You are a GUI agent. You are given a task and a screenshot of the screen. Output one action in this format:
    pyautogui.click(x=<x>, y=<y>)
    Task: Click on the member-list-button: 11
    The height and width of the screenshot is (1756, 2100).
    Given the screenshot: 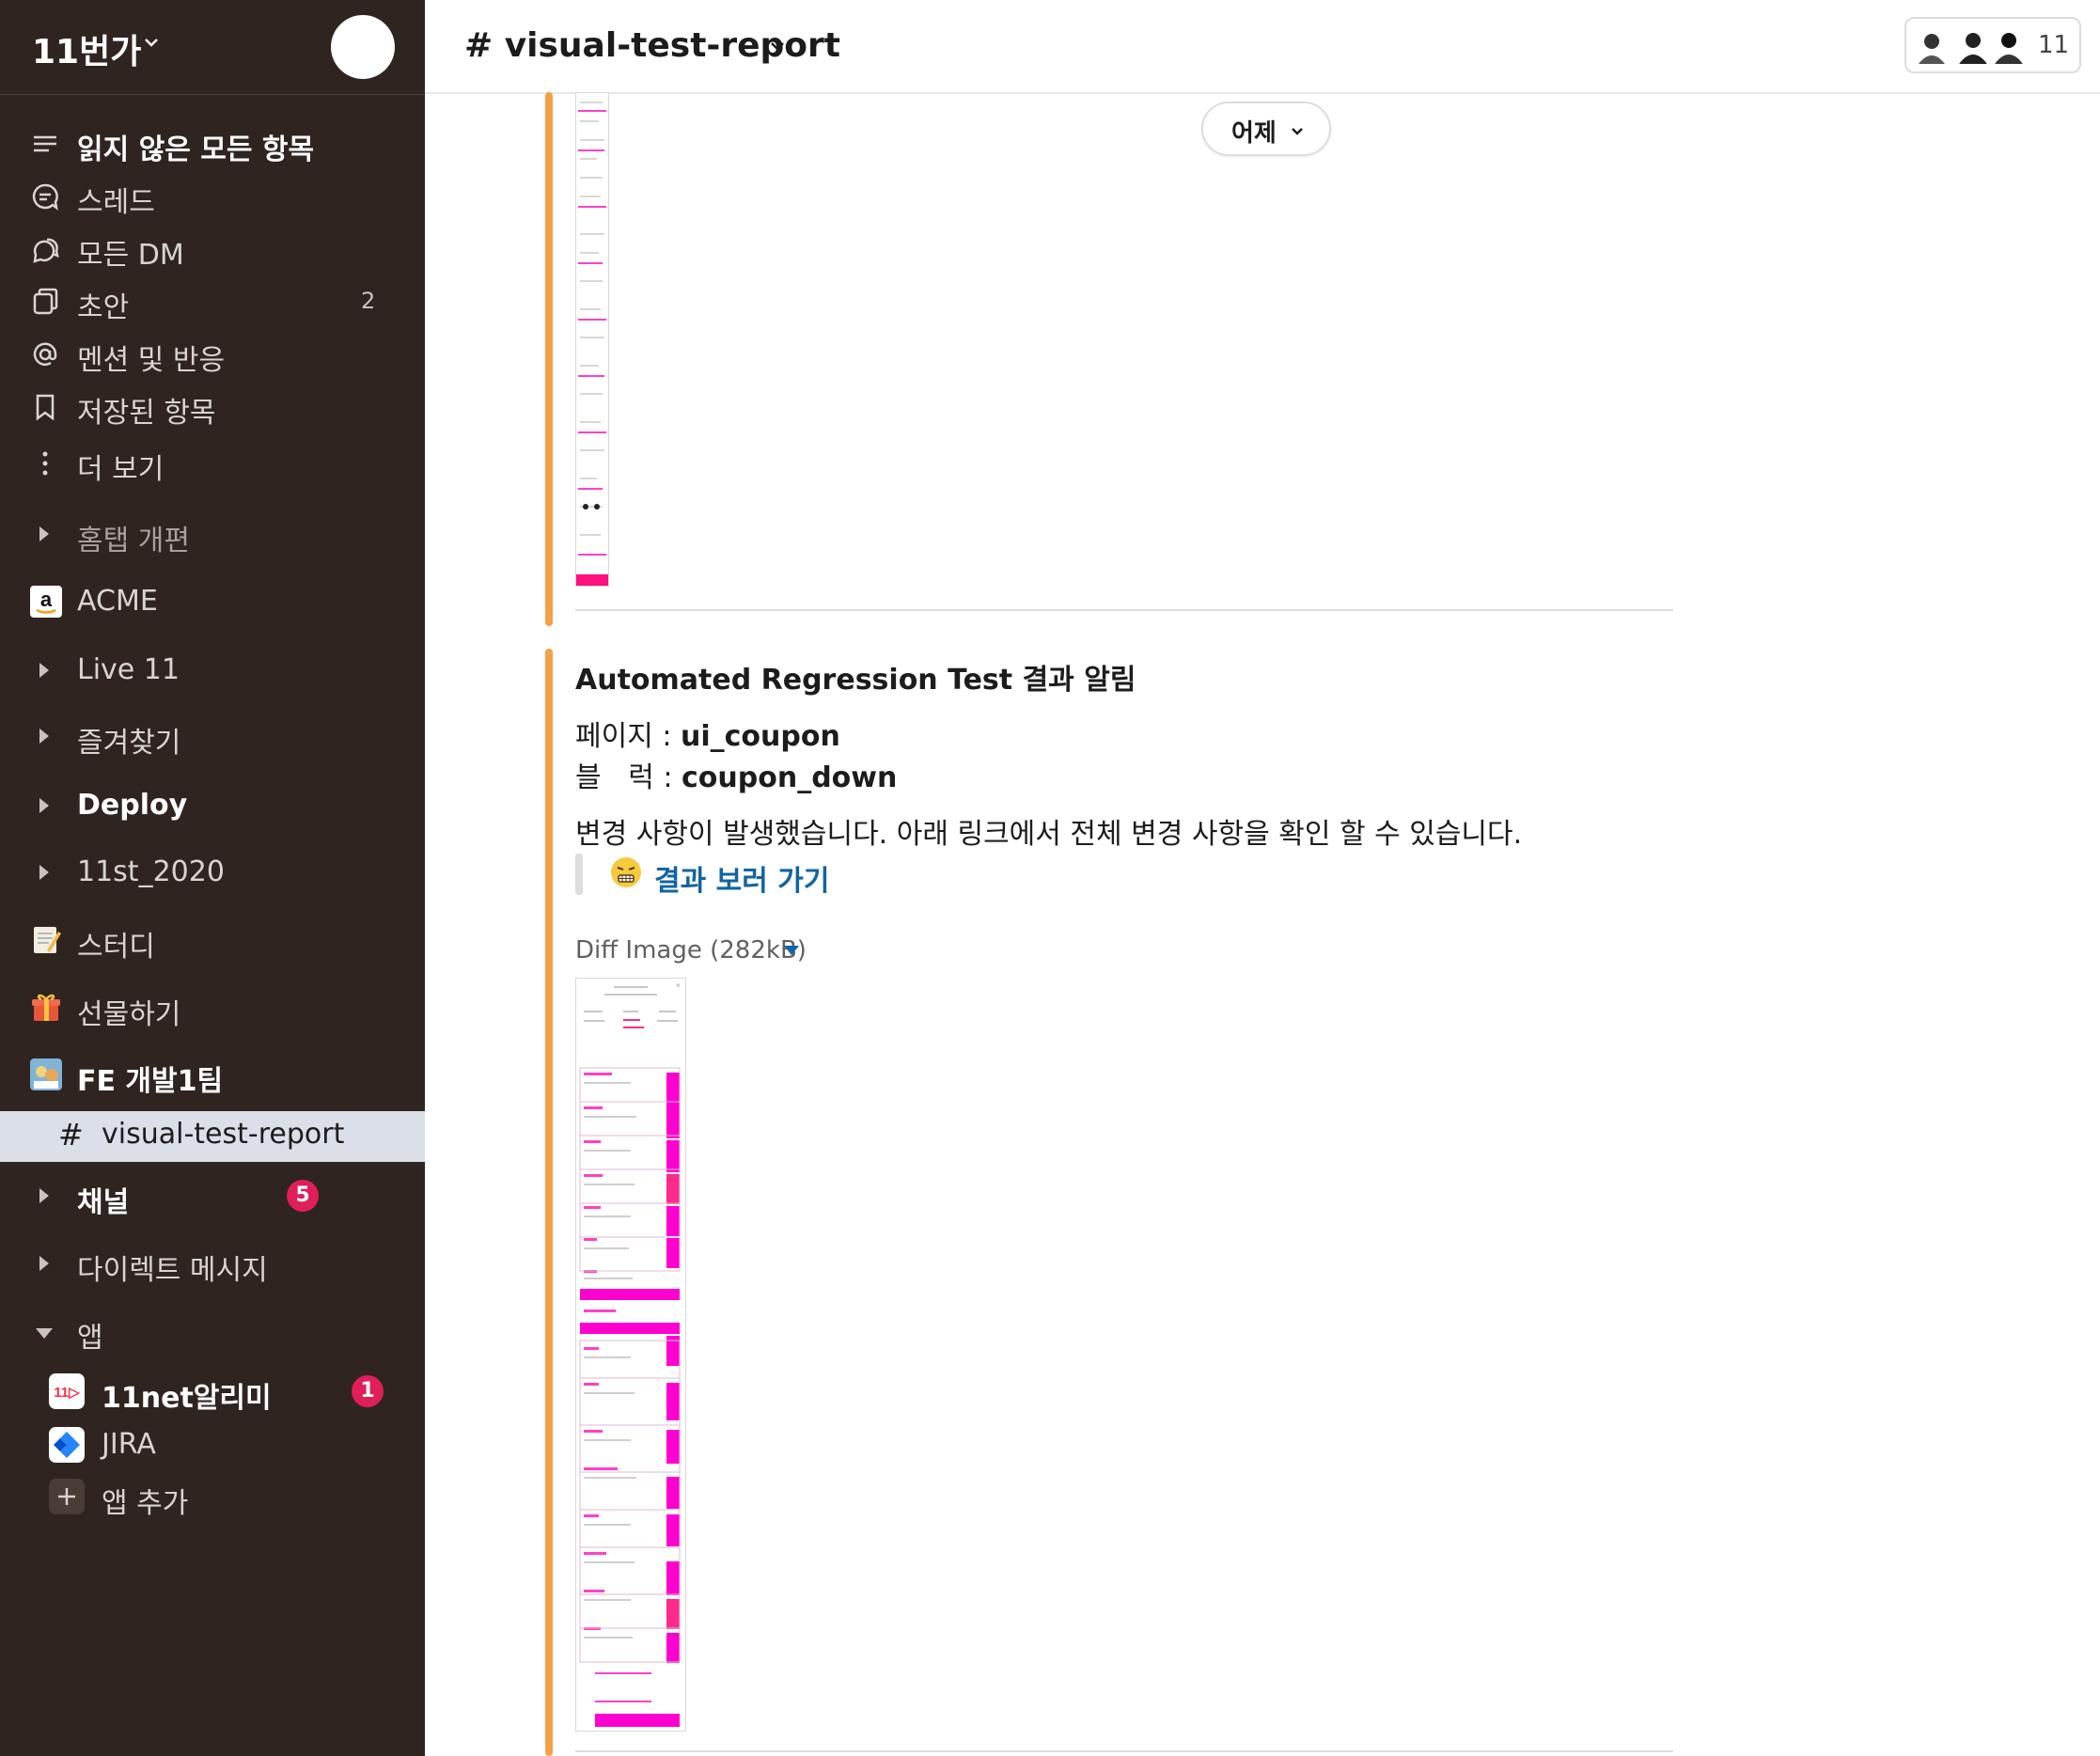 What is the action you would take?
    pyautogui.click(x=1992, y=45)
    